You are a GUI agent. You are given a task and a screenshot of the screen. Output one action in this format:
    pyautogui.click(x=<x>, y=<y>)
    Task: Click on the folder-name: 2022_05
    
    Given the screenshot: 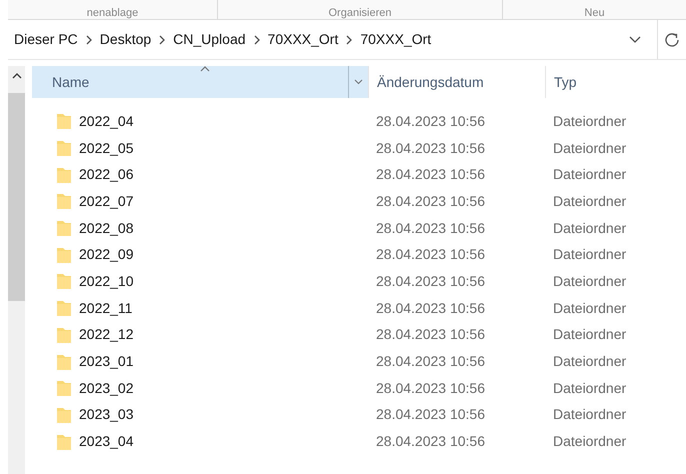 What is the action you would take?
    pyautogui.click(x=106, y=148)
    